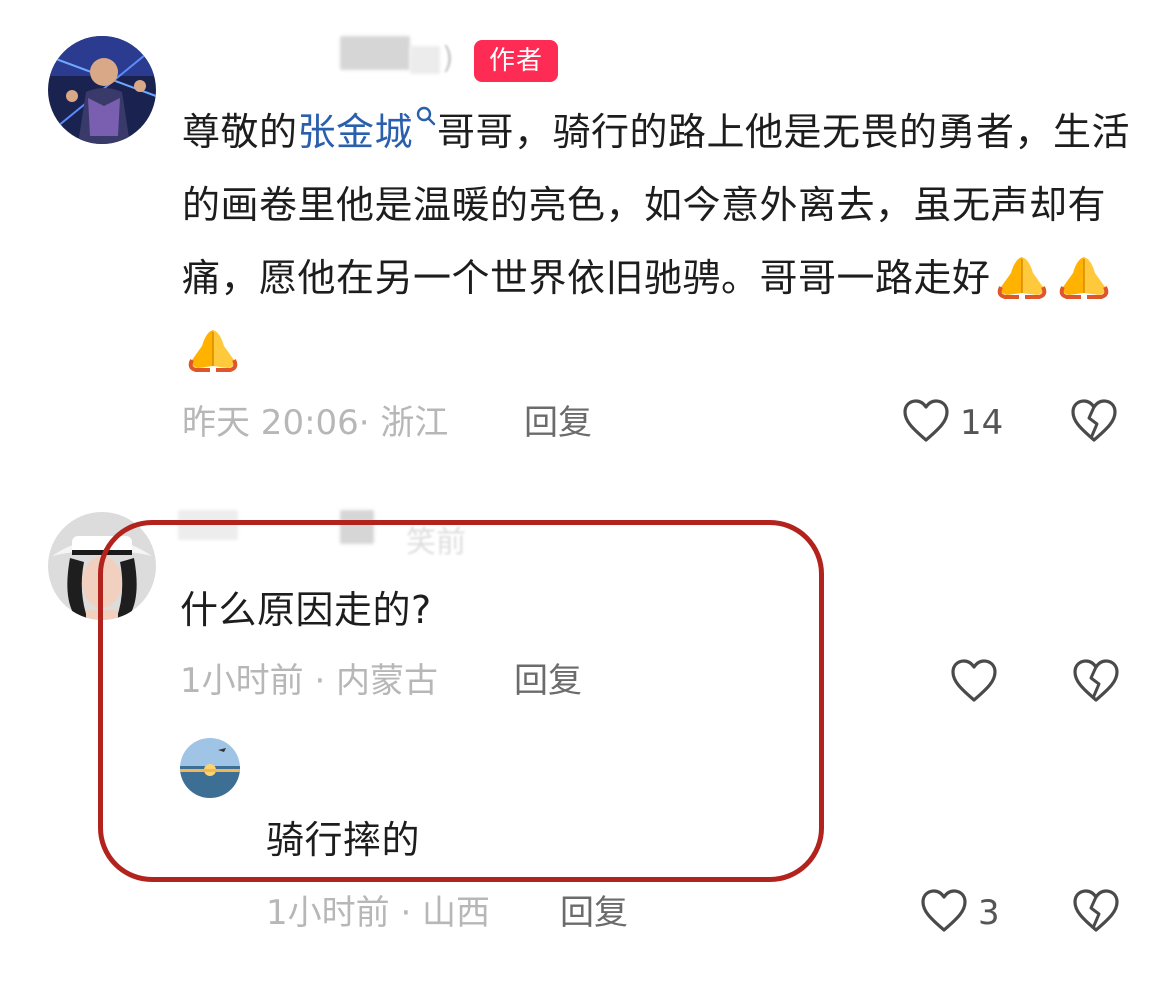 The image size is (1170, 983). I want to click on reply-text: 骑行摔的, so click(343, 840).